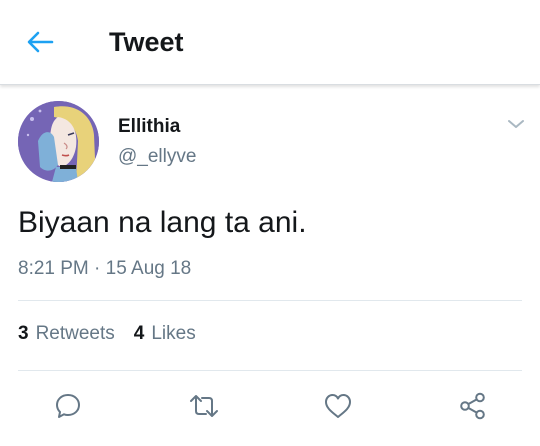 This screenshot has width=540, height=446. I want to click on heart-icon, so click(338, 406).